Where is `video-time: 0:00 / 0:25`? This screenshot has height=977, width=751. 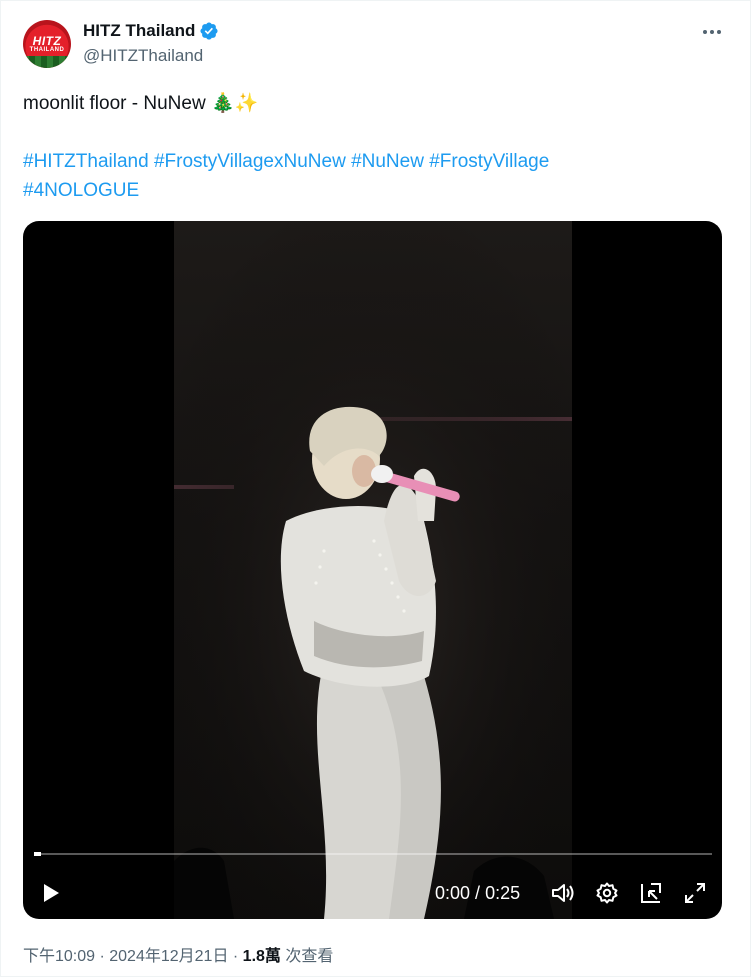
video-time: 0:00 / 0:25 is located at coordinates (477, 893).